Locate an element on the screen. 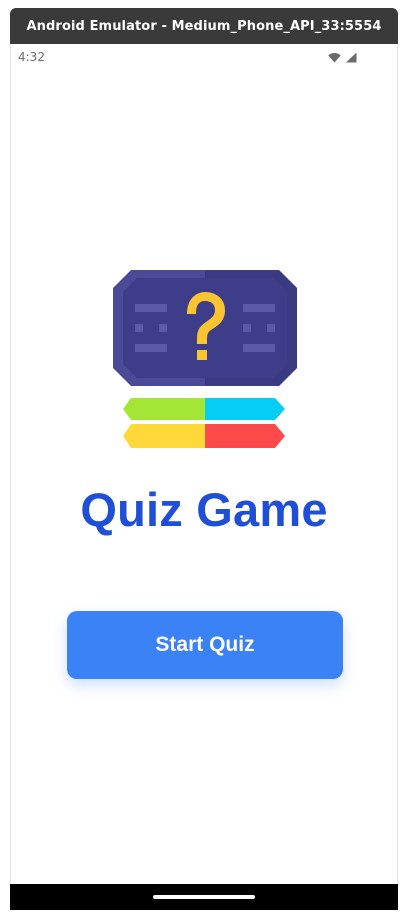  quiz-logo-icon is located at coordinates (205, 359).